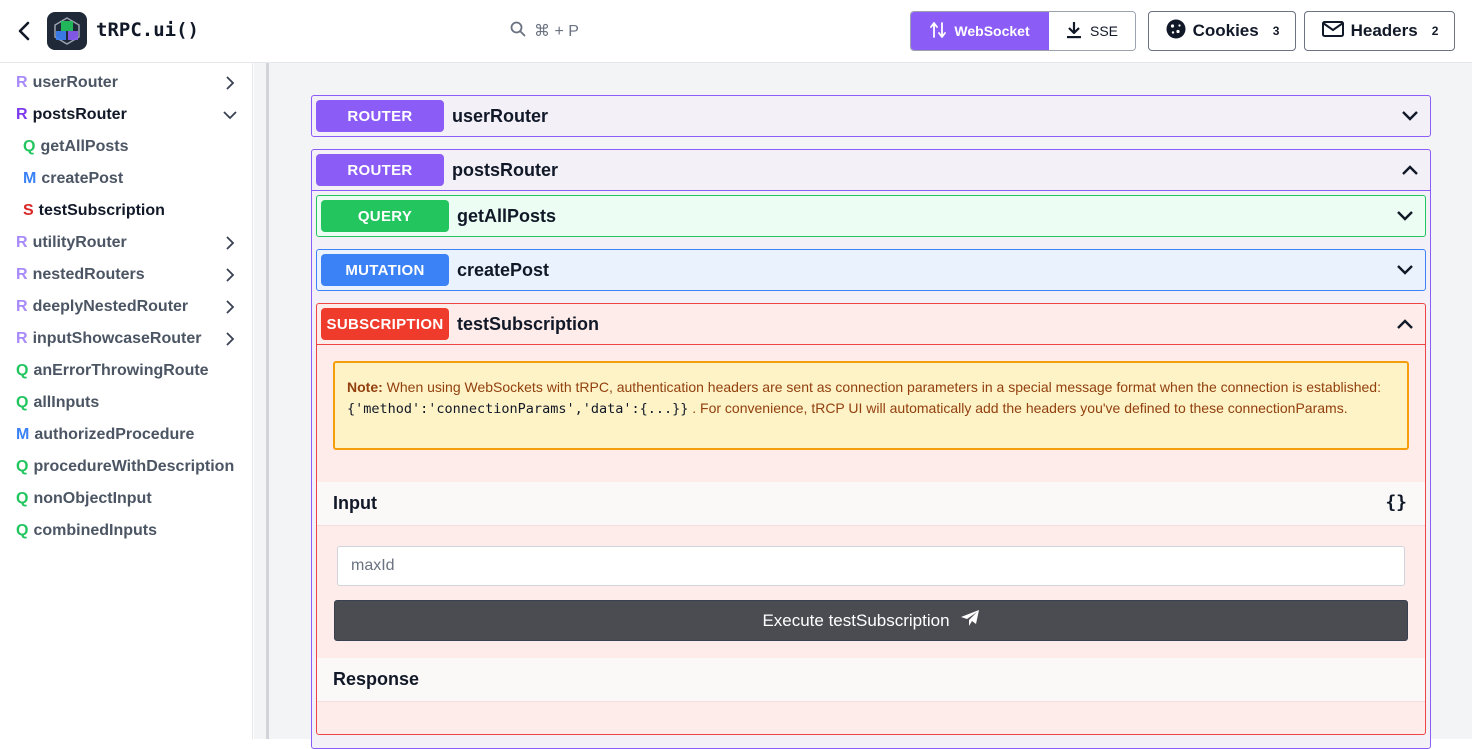 The image size is (1472, 749). I want to click on sidebar-item-label: inputShowcaseRouter, so click(117, 338).